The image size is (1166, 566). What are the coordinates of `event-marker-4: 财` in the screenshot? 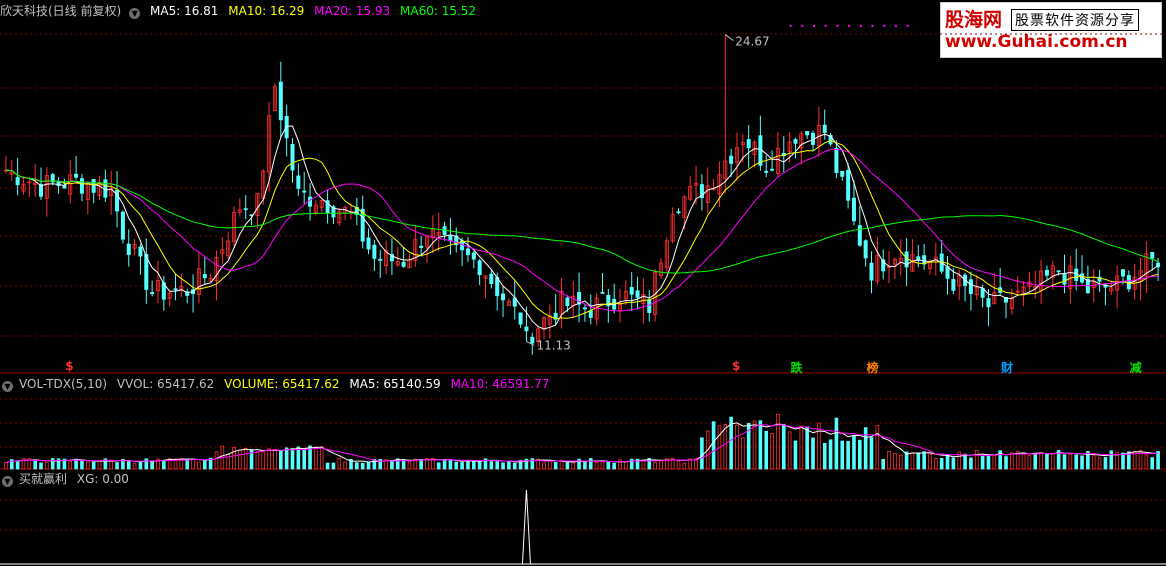 It's located at (1007, 367).